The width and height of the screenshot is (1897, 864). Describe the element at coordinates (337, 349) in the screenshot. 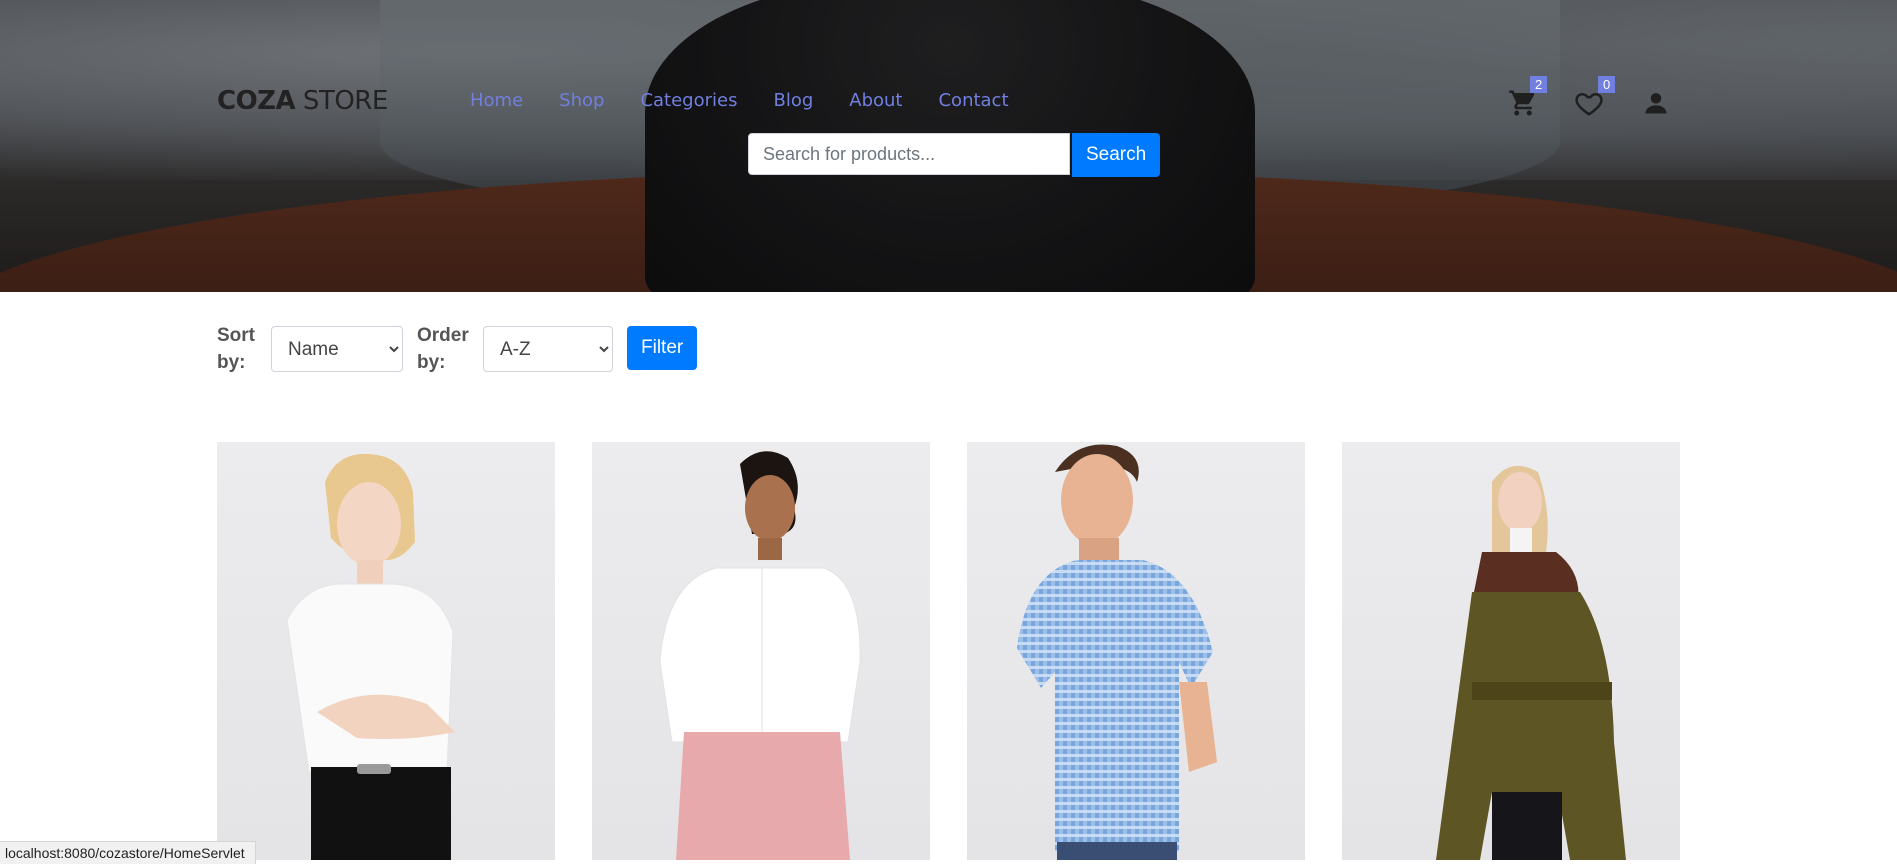

I see `sort-select: Name` at that location.